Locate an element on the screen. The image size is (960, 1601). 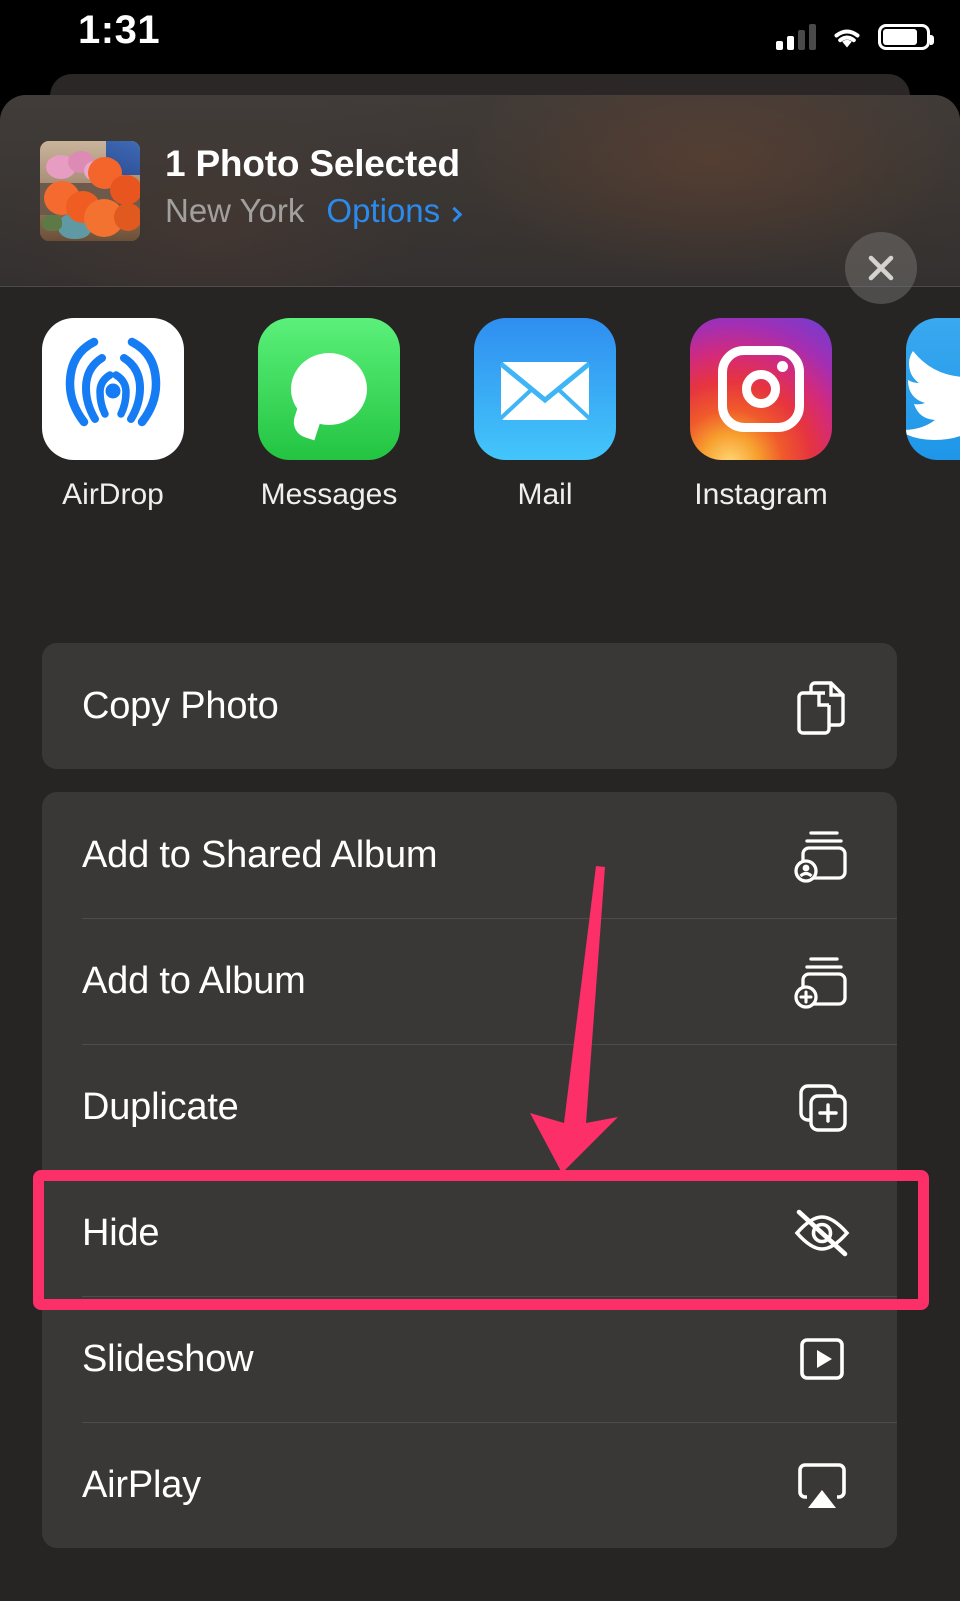
share-target-messages: Messages is located at coordinates (329, 415).